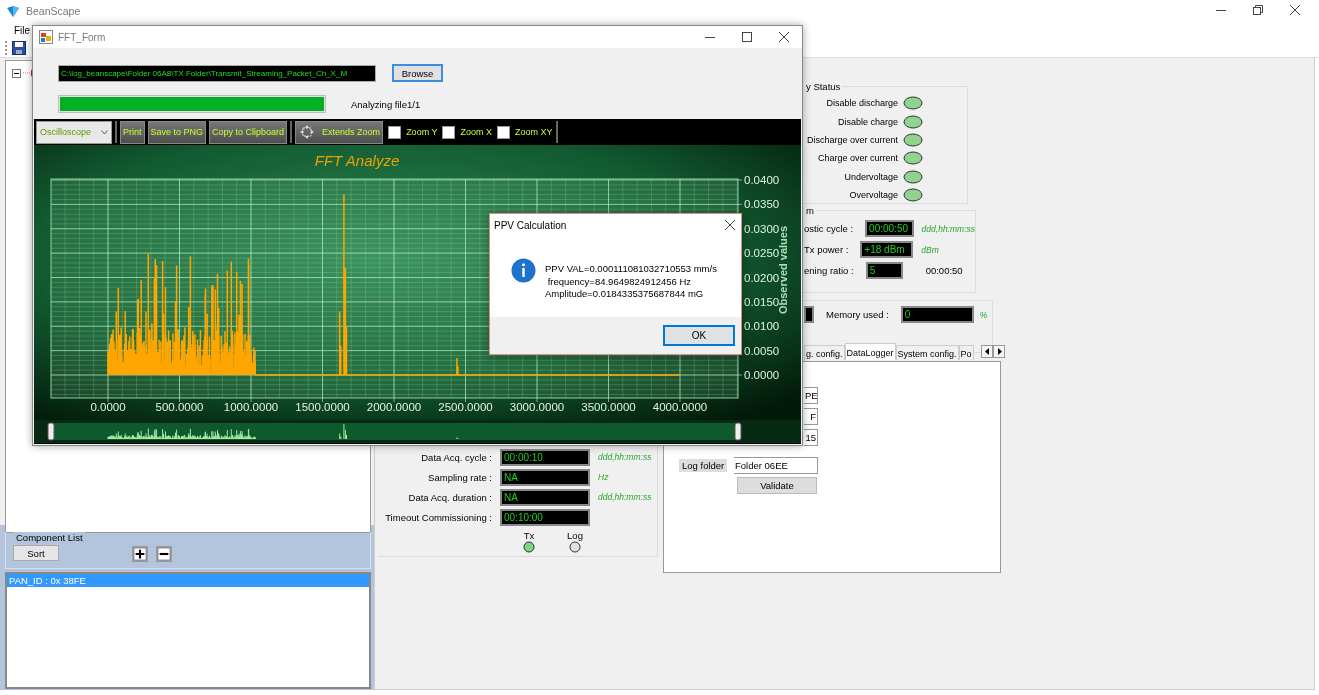  What do you see at coordinates (164, 554) in the screenshot?
I see `minus-button` at bounding box center [164, 554].